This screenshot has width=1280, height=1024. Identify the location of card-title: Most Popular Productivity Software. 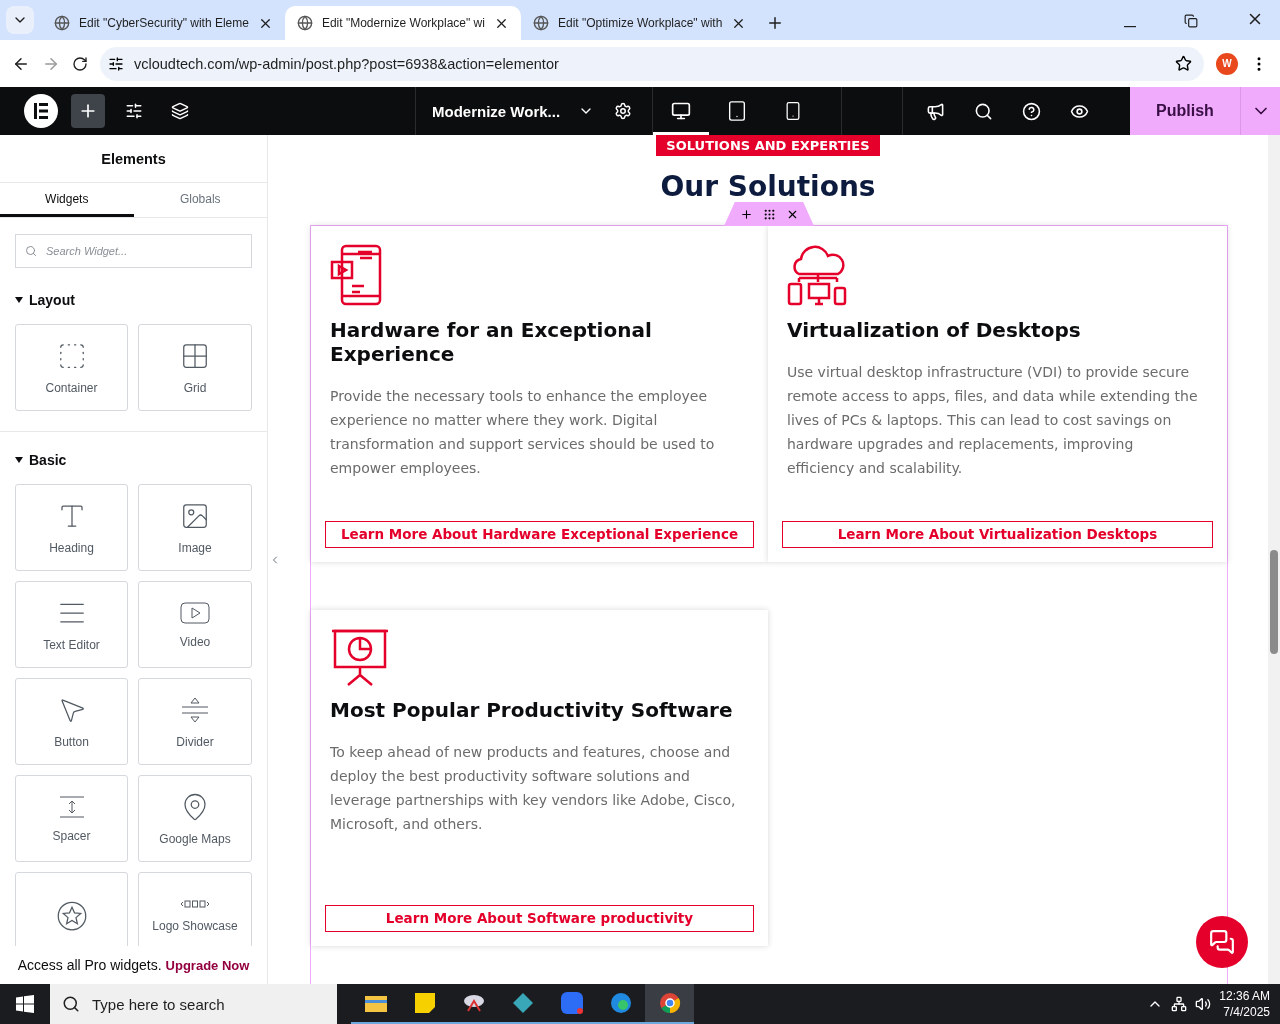
(532, 710).